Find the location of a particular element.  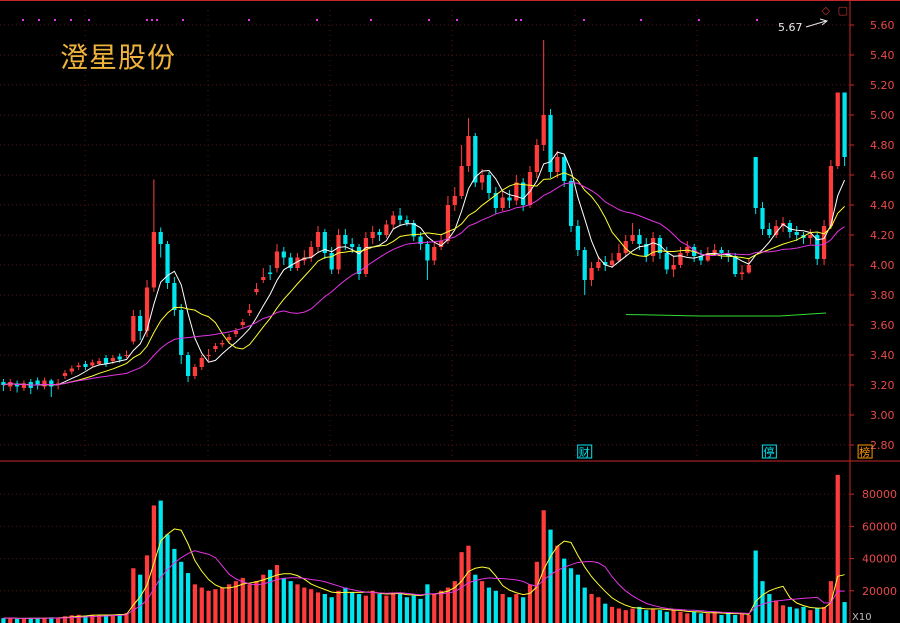

price-tick-label: 2.80 is located at coordinates (882, 445).